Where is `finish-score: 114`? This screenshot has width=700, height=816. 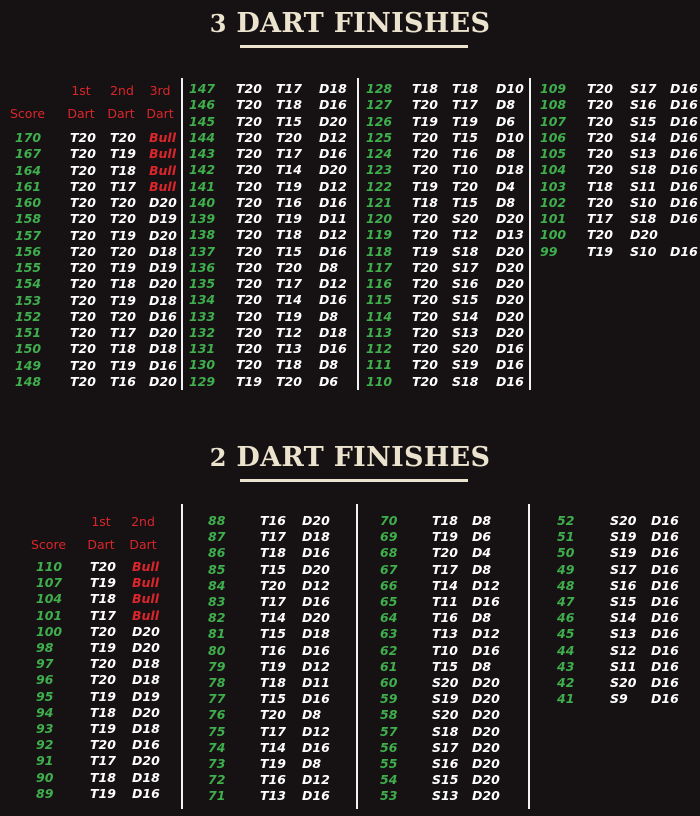 finish-score: 114 is located at coordinates (379, 316).